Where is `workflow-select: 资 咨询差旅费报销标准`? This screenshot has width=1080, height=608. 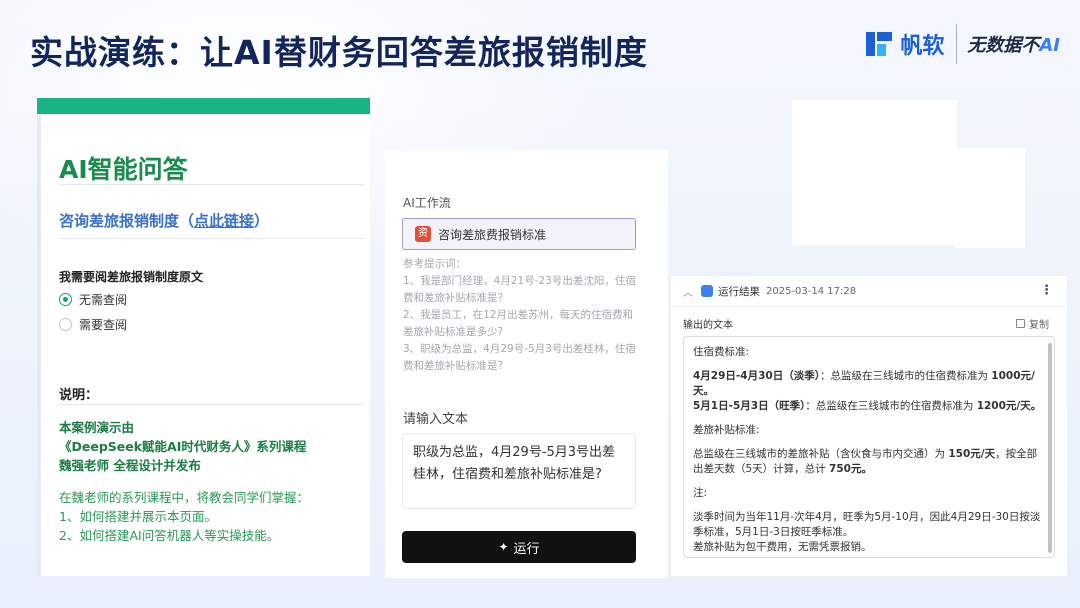 workflow-select: 资 咨询差旅费报销标准 is located at coordinates (519, 234).